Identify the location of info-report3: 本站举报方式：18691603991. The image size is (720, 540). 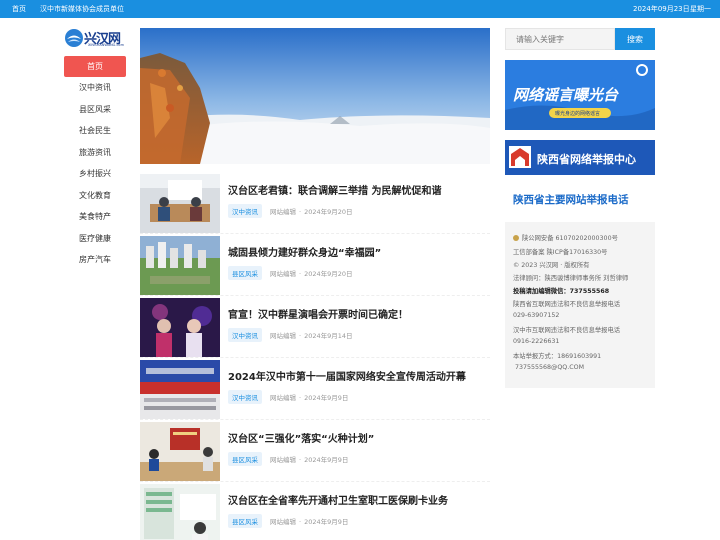
(557, 356).